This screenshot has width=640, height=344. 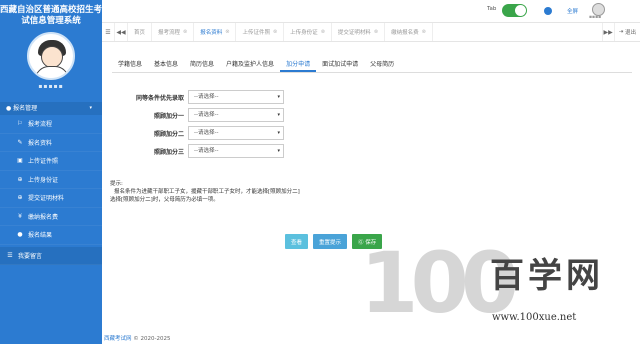 I want to click on sidebar-item-result: ● 报名结果, so click(x=51, y=235).